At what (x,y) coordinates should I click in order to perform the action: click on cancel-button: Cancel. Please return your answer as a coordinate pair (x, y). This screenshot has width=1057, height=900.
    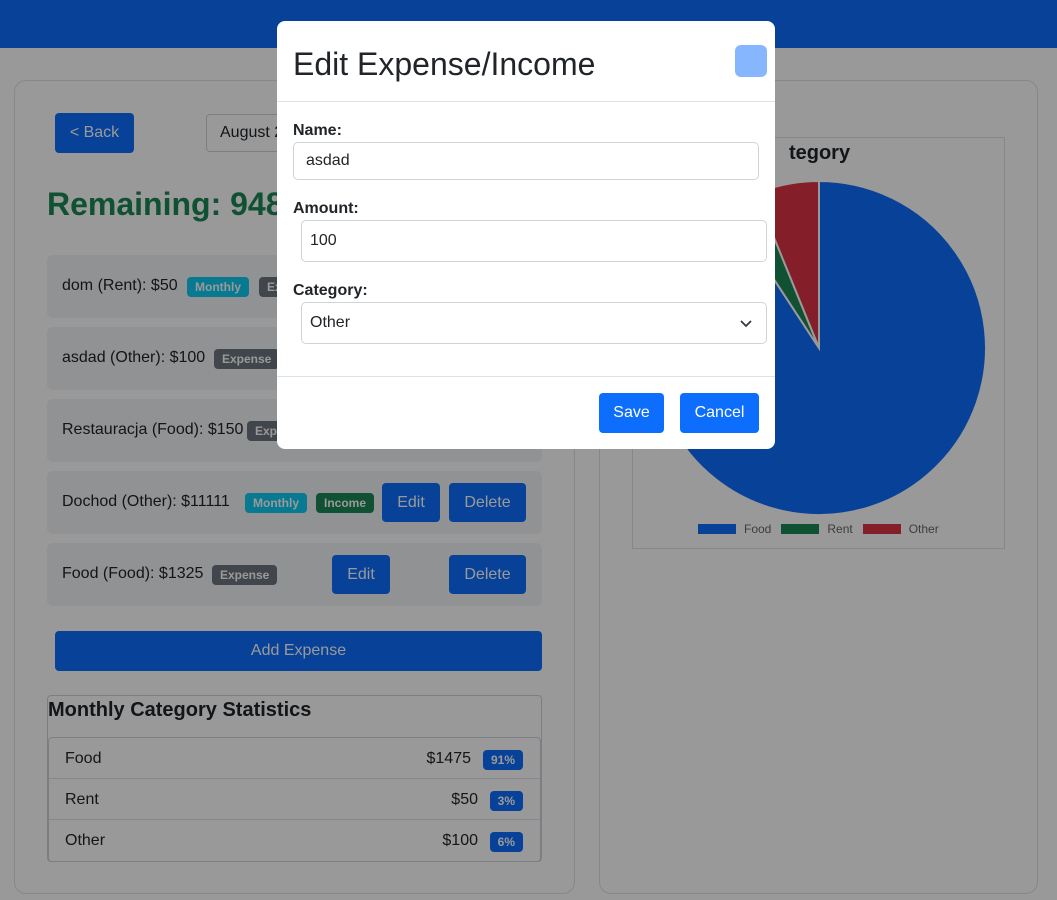
    Looking at the image, I should click on (719, 413).